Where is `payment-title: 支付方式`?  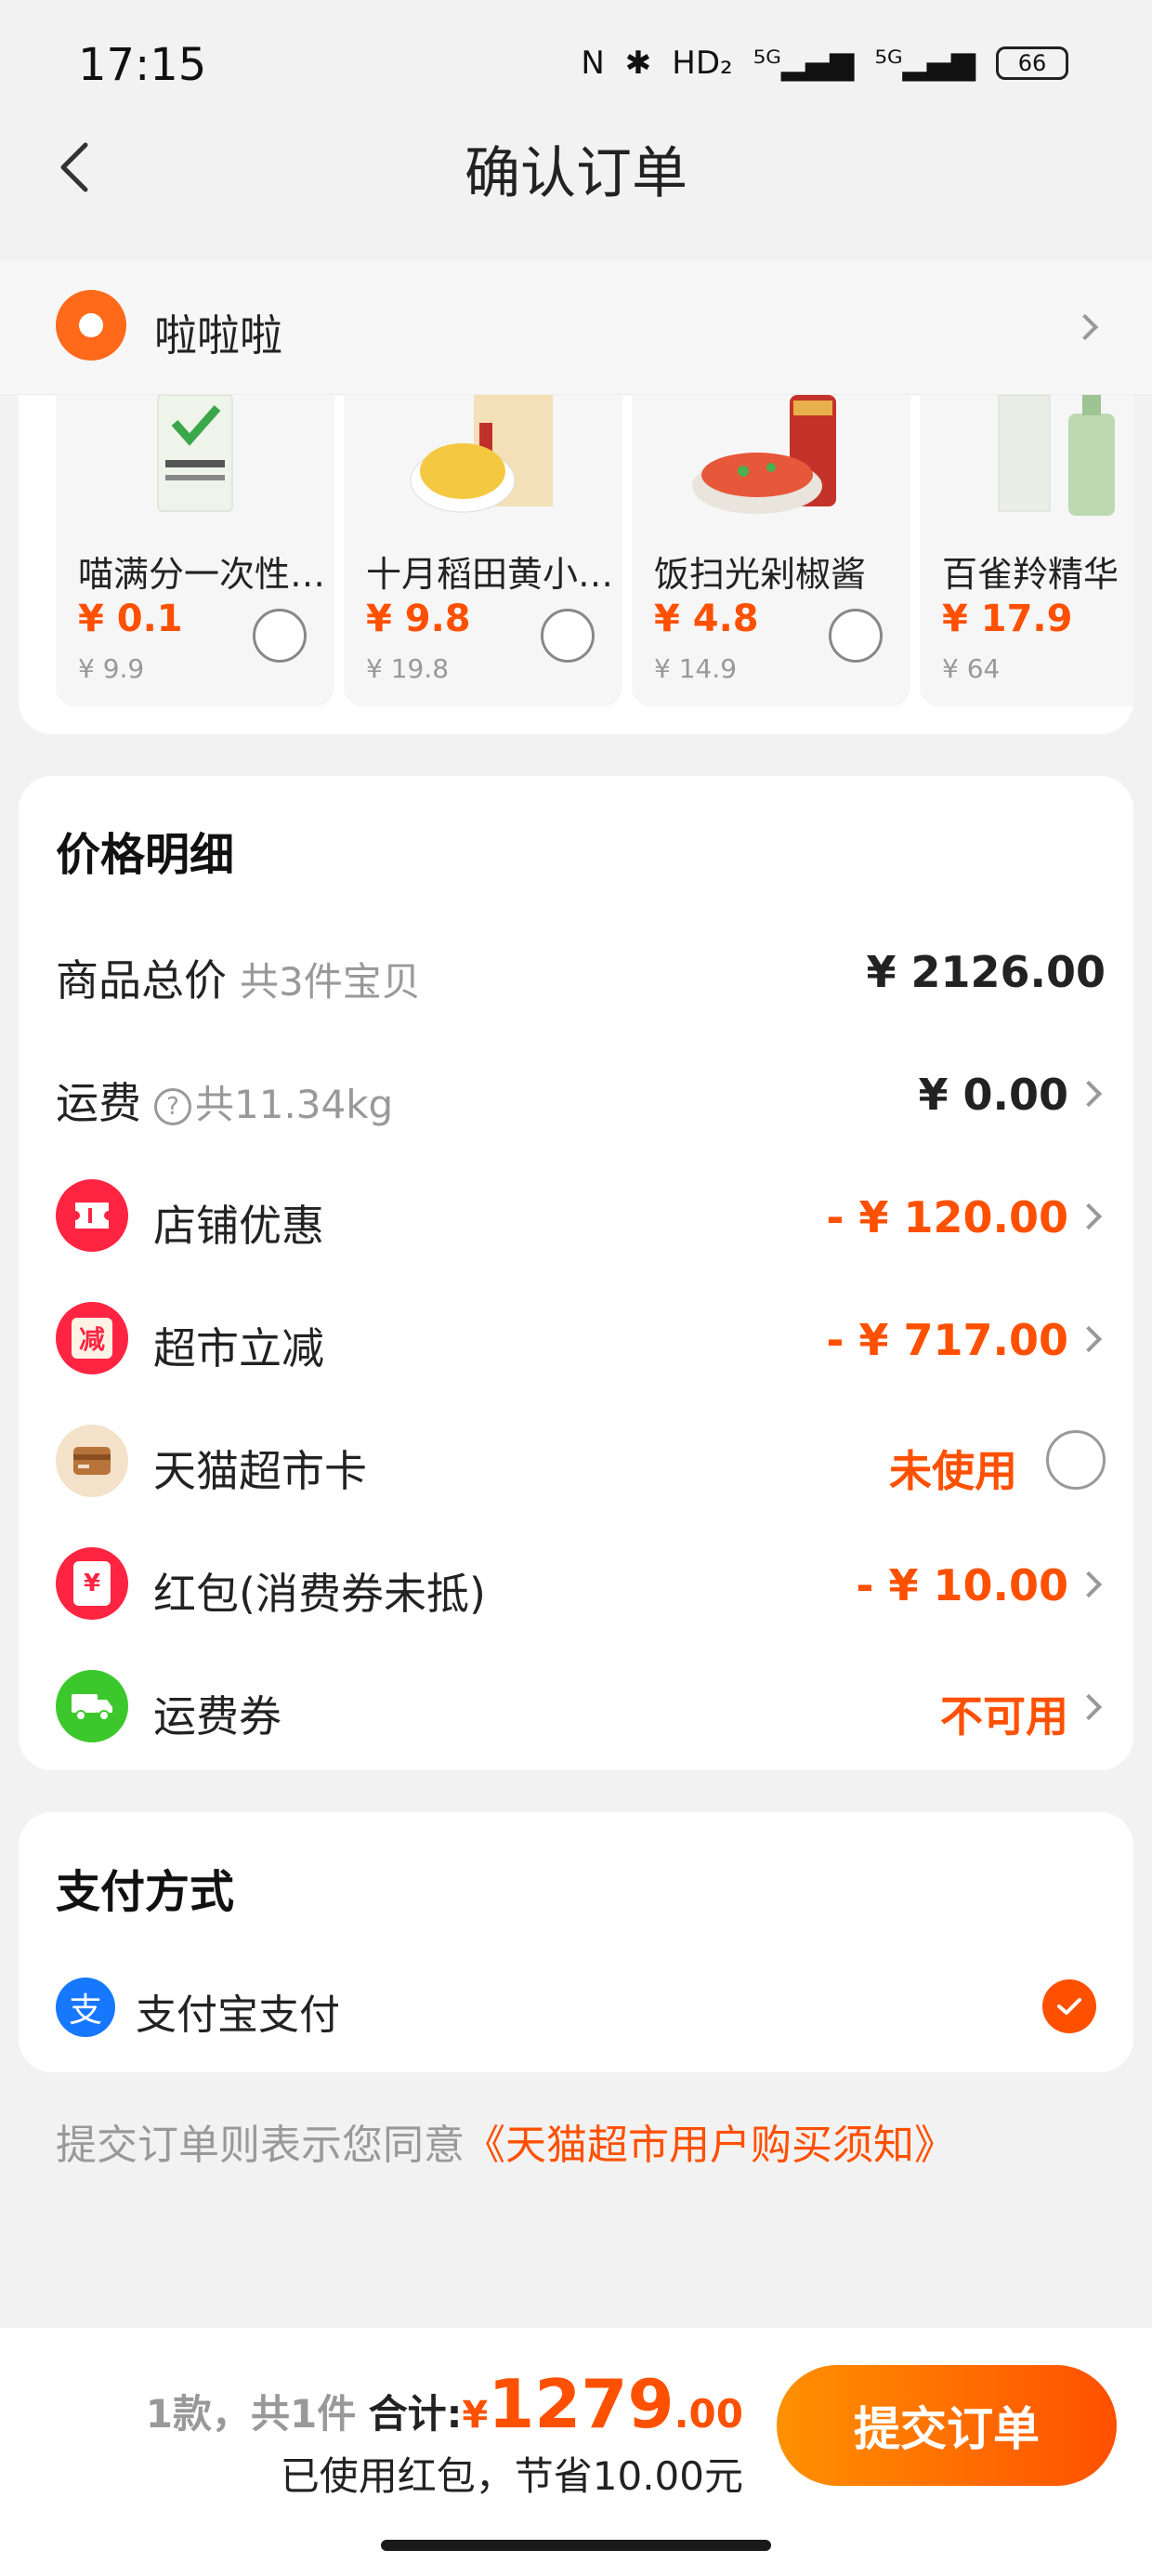 payment-title: 支付方式 is located at coordinates (145, 1892).